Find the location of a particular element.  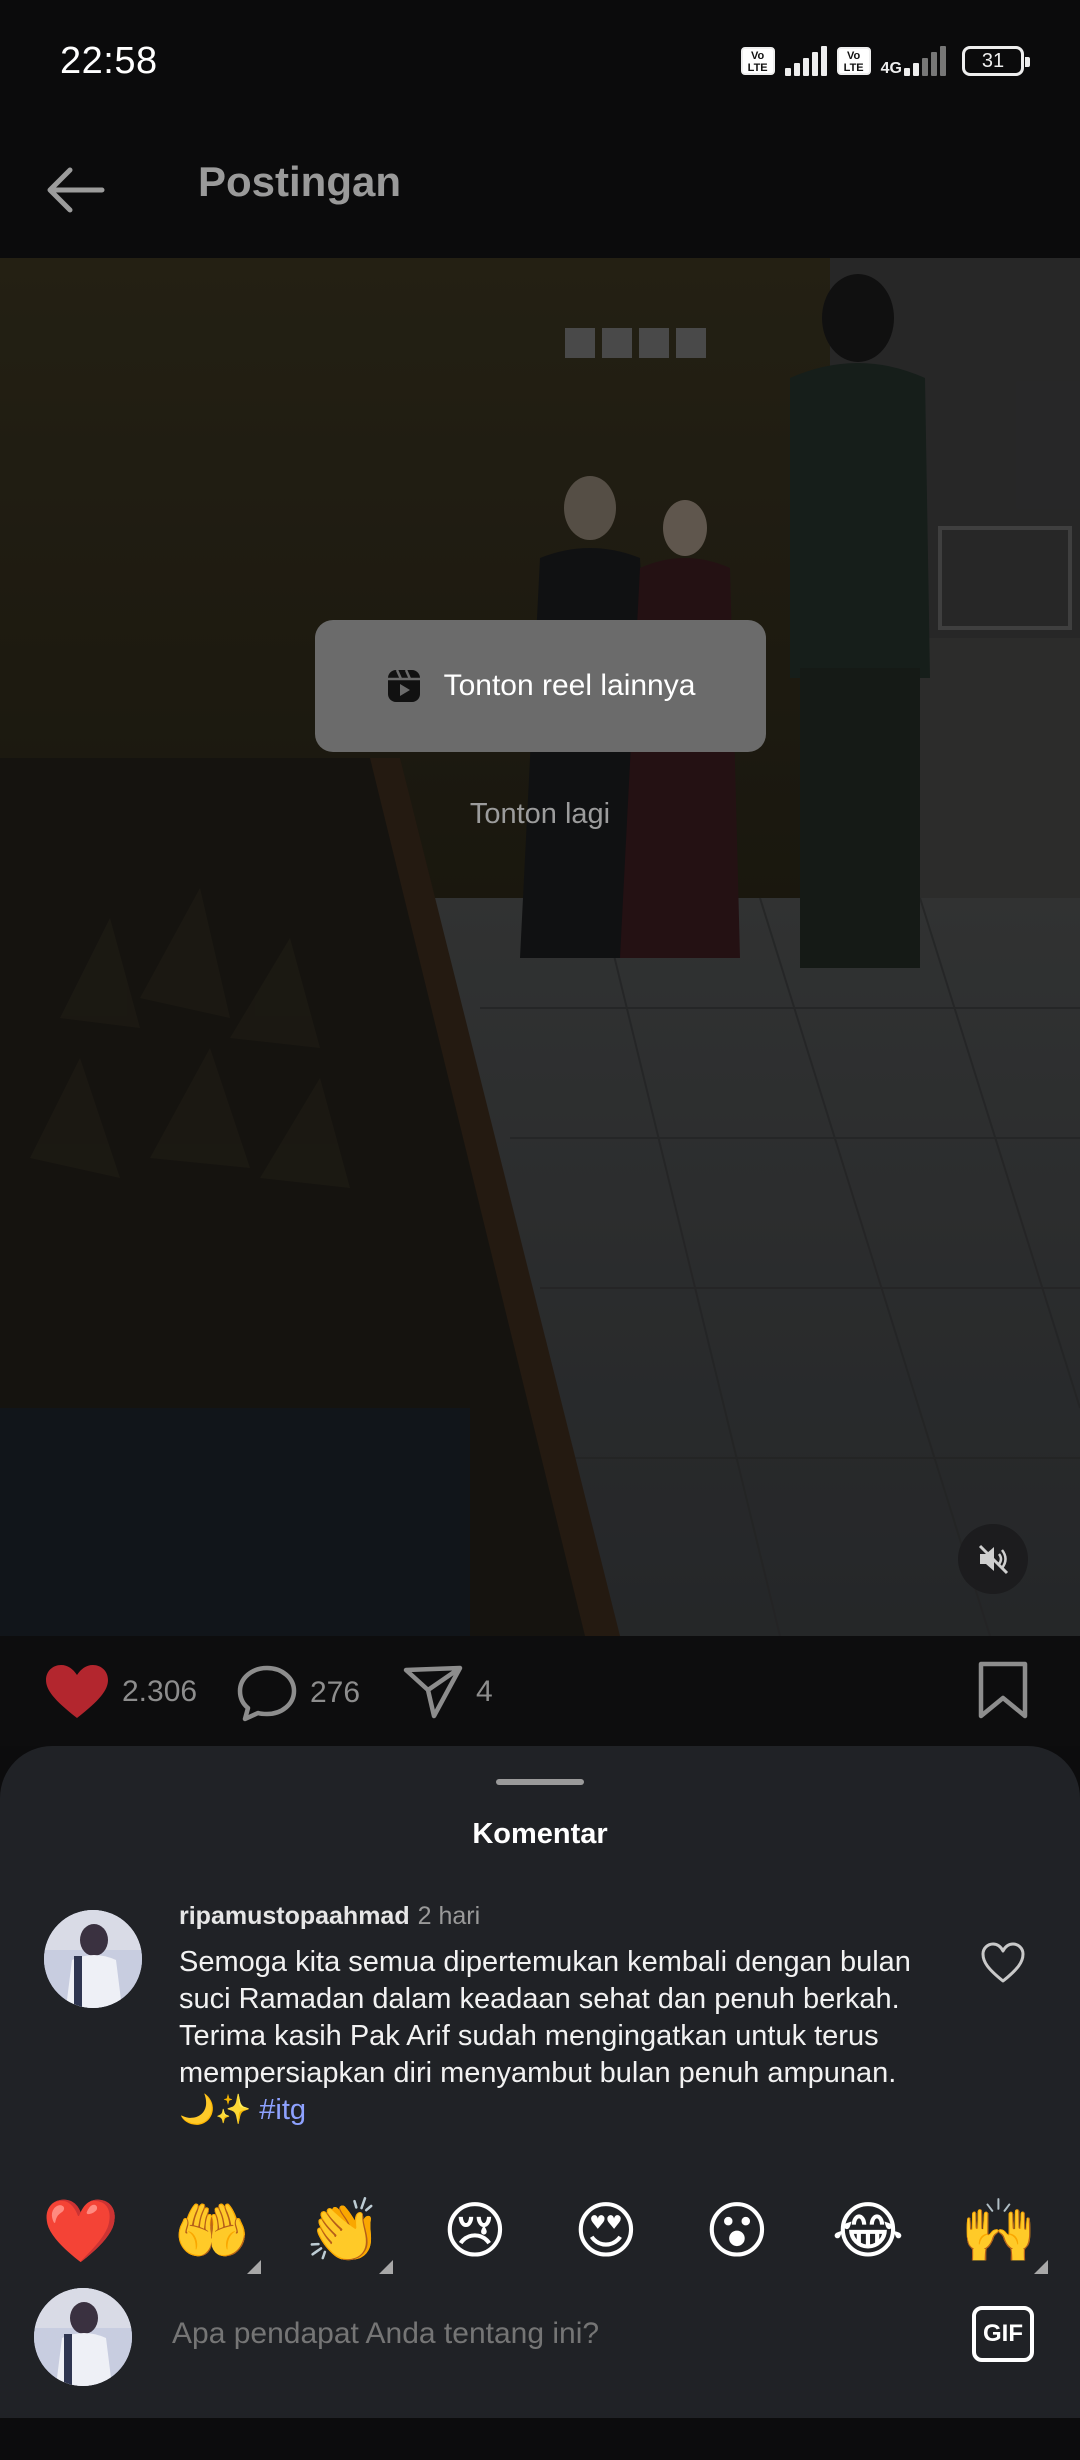

comment-hashtag: #itg is located at coordinates (282, 2110).